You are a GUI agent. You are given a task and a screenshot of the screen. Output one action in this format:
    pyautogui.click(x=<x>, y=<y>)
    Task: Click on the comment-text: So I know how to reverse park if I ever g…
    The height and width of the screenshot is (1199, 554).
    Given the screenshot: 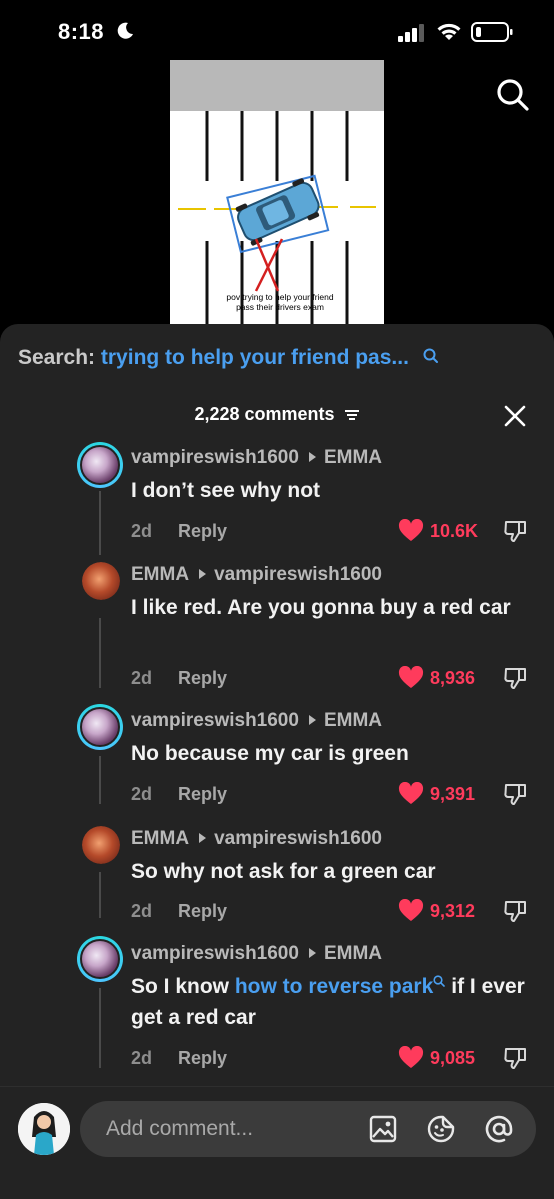 What is the action you would take?
    pyautogui.click(x=331, y=1002)
    